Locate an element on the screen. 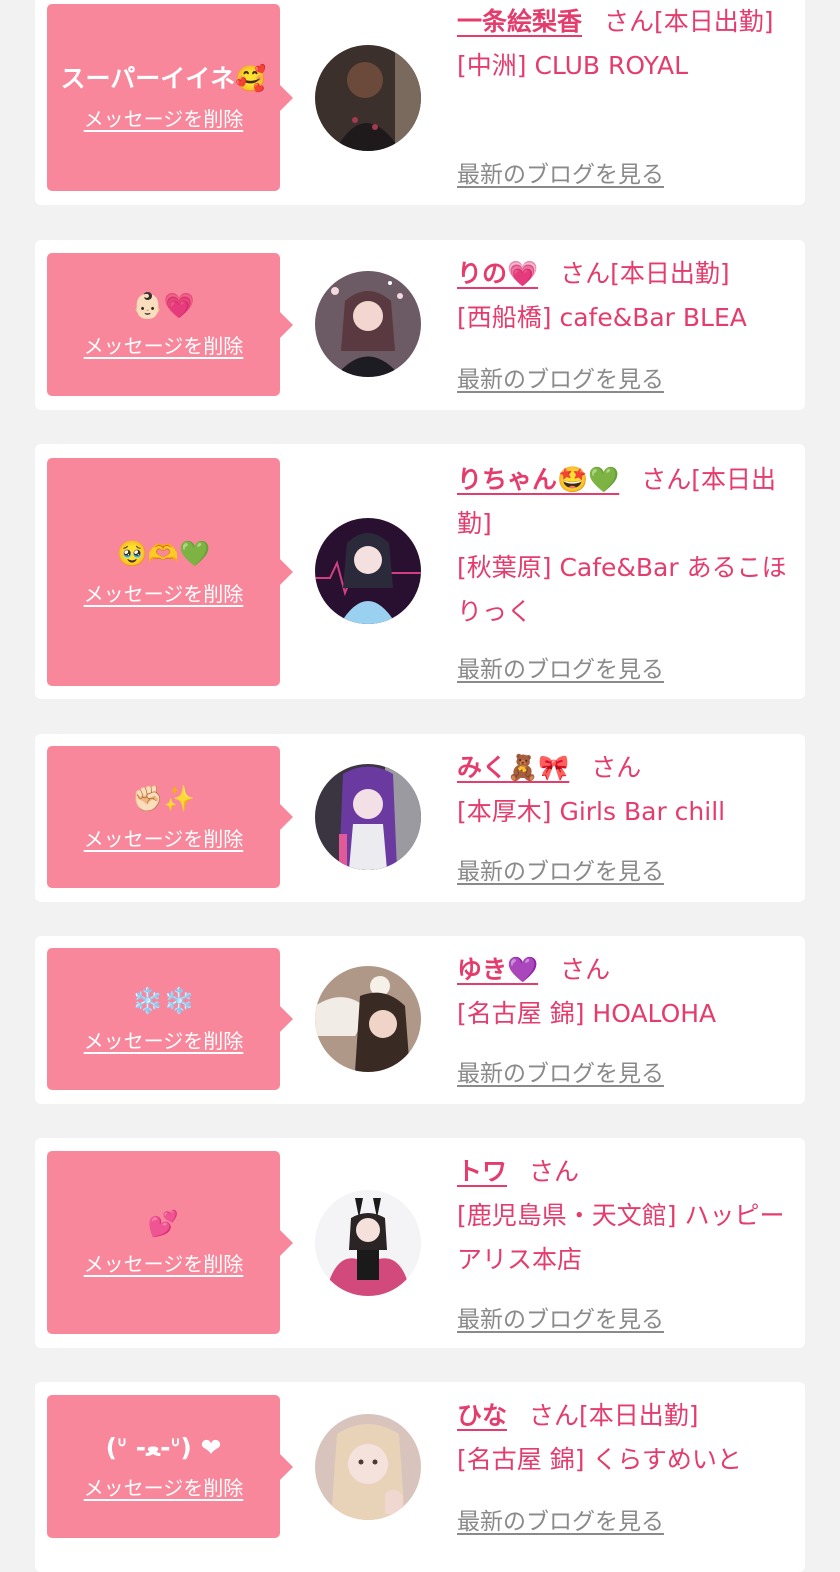 The height and width of the screenshot is (1572, 840). cast-name-link: ひな is located at coordinates (482, 1415).